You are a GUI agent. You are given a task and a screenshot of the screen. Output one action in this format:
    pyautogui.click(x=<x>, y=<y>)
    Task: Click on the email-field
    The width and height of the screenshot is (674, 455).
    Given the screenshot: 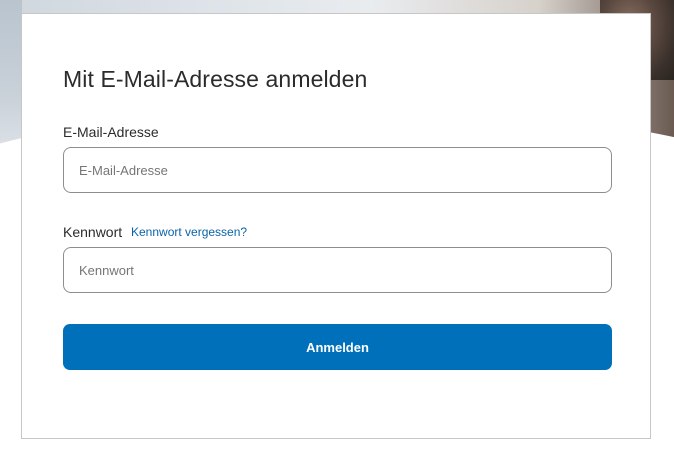 What is the action you would take?
    pyautogui.click(x=337, y=170)
    